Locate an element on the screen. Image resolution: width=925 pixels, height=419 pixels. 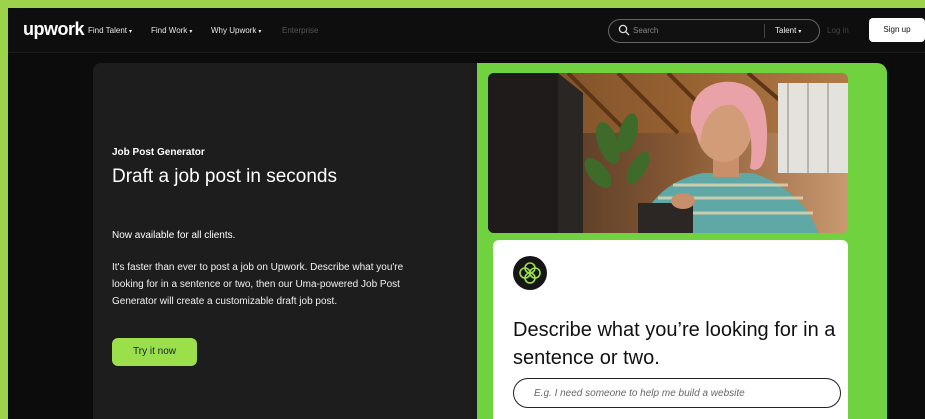
hero-photo is located at coordinates (668, 153).